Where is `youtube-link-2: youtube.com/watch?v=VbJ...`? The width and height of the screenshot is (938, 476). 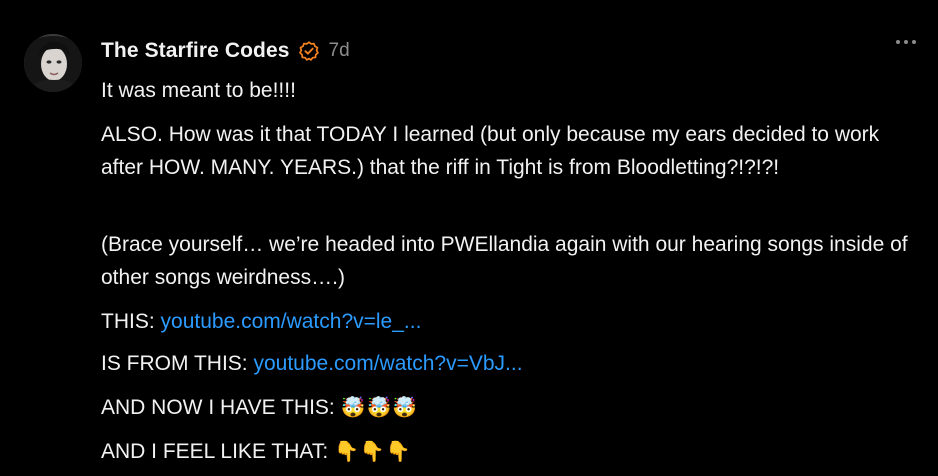
youtube-link-2: youtube.com/watch?v=VbJ... is located at coordinates (387, 363).